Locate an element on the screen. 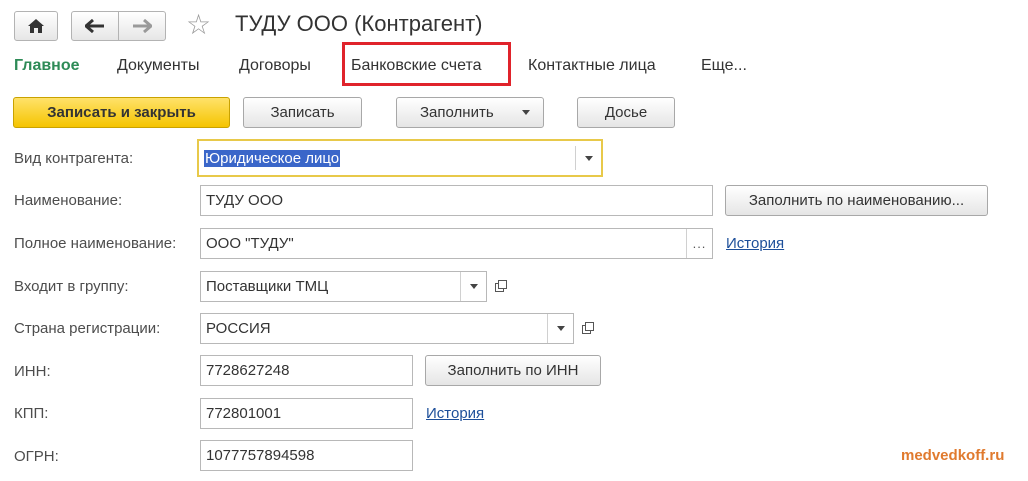  home-icon is located at coordinates (36, 26).